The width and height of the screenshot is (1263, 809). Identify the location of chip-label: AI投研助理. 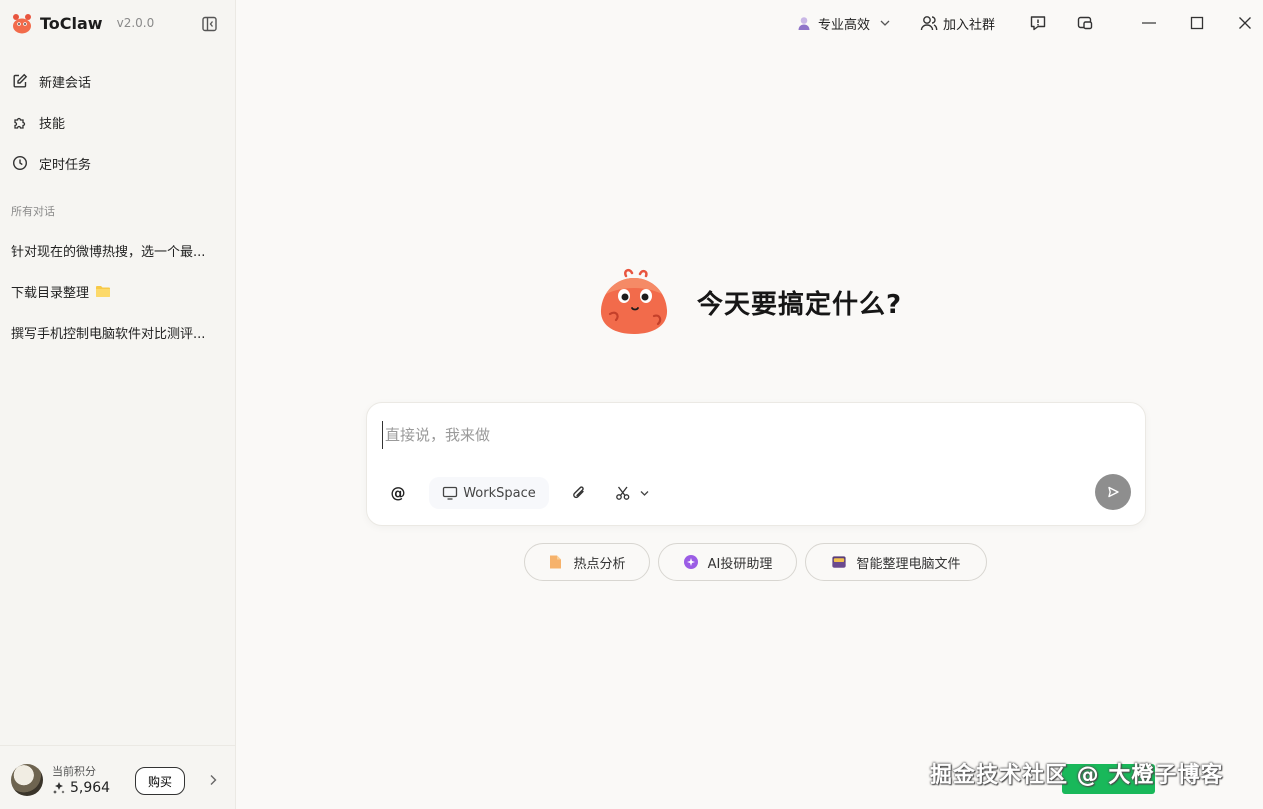
(740, 564).